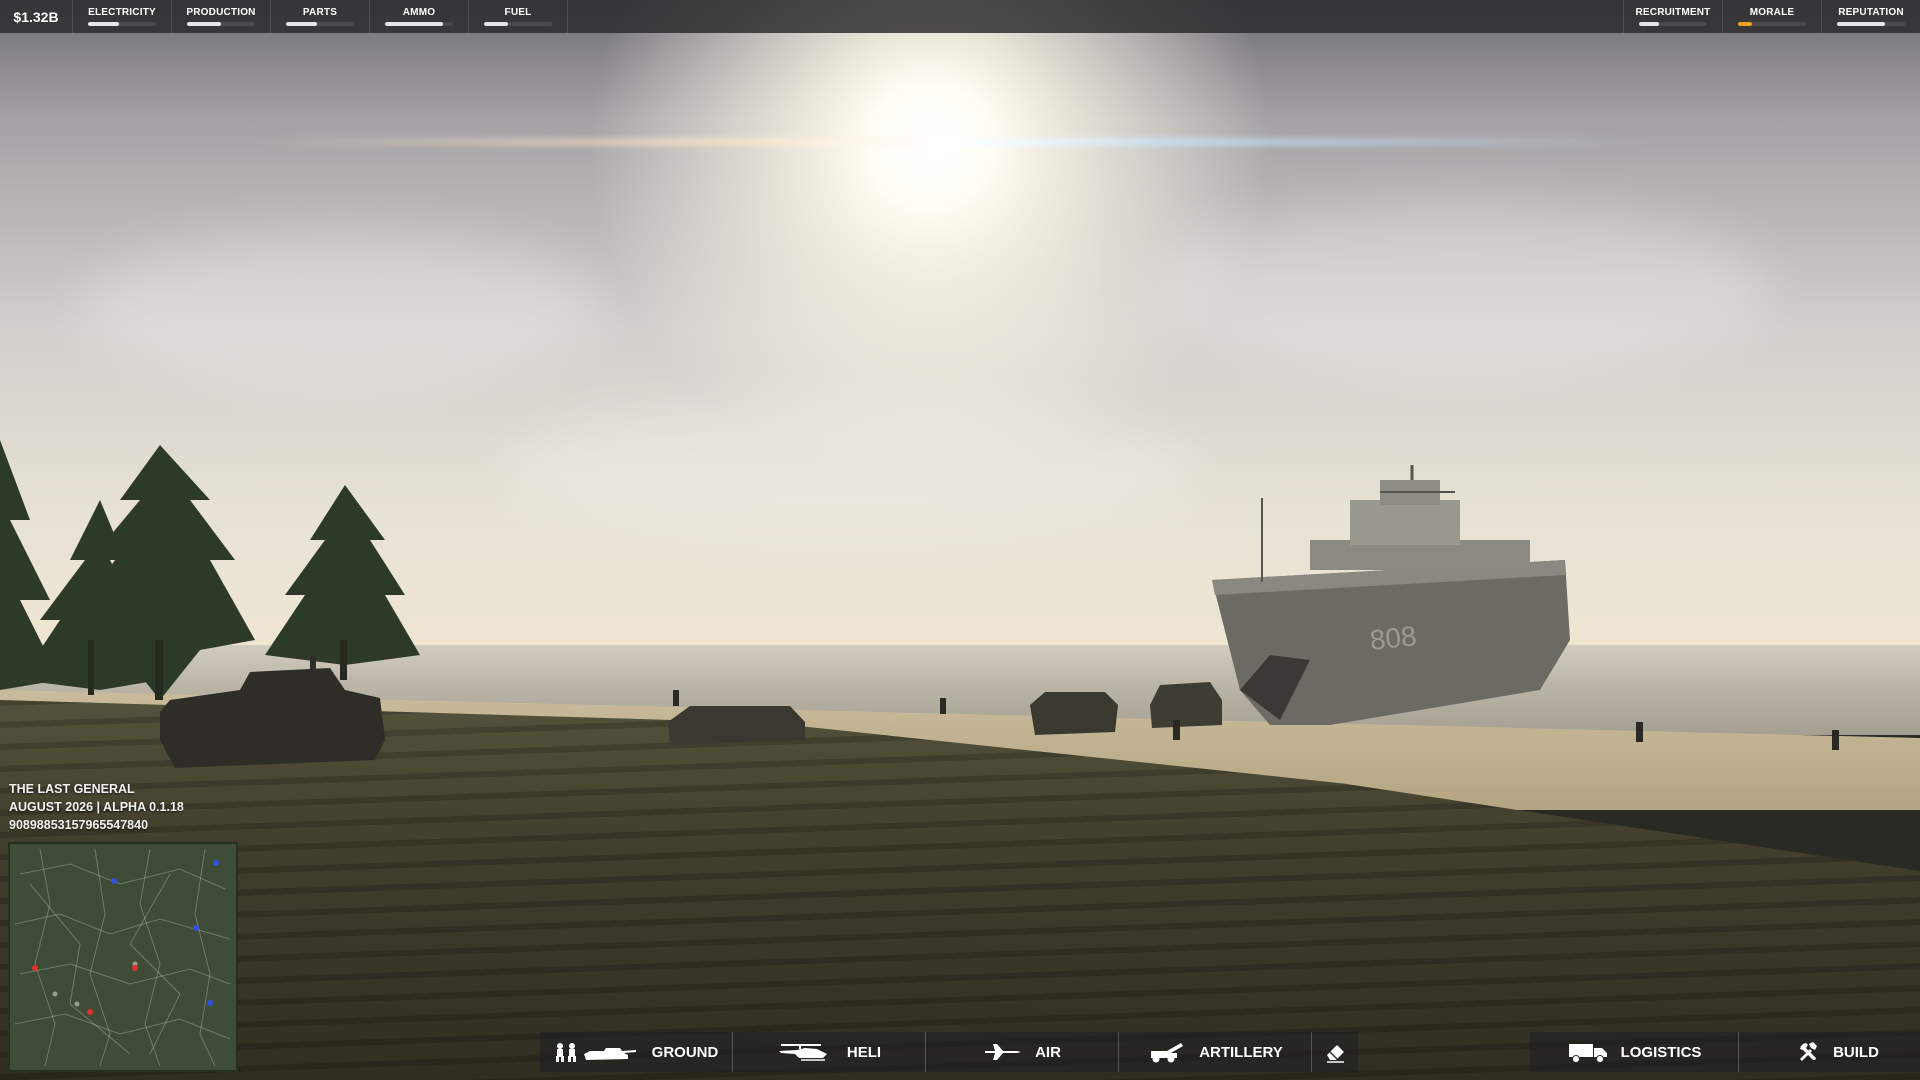 The width and height of the screenshot is (1920, 1080). What do you see at coordinates (1167, 1052) in the screenshot?
I see `artillery-icon` at bounding box center [1167, 1052].